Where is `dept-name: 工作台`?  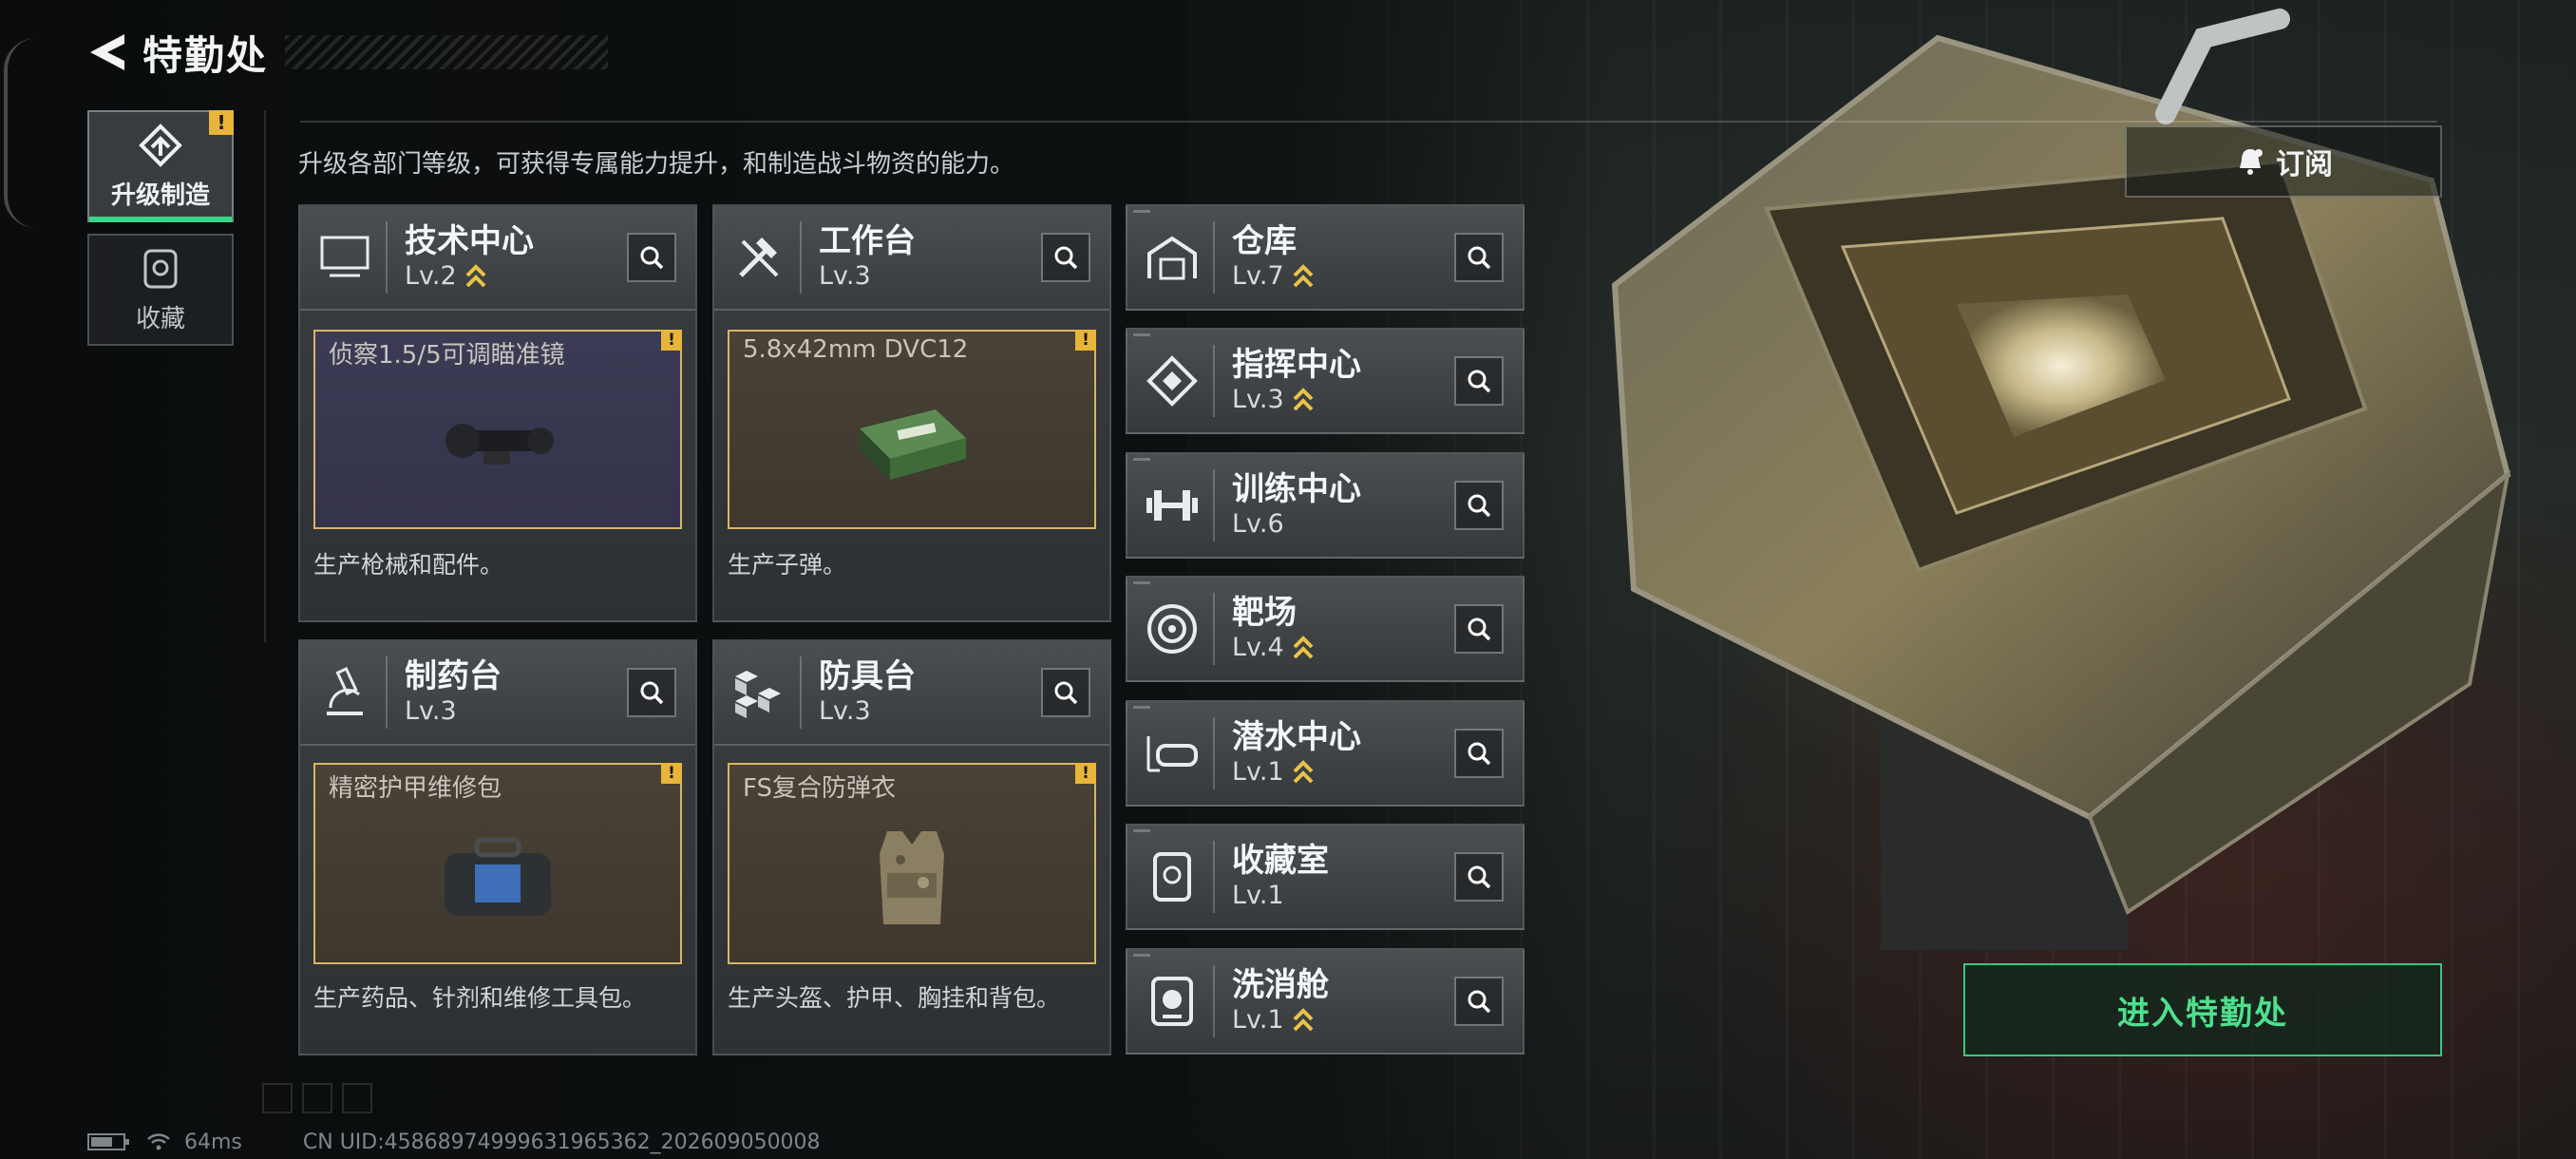 dept-name: 工作台 is located at coordinates (867, 241).